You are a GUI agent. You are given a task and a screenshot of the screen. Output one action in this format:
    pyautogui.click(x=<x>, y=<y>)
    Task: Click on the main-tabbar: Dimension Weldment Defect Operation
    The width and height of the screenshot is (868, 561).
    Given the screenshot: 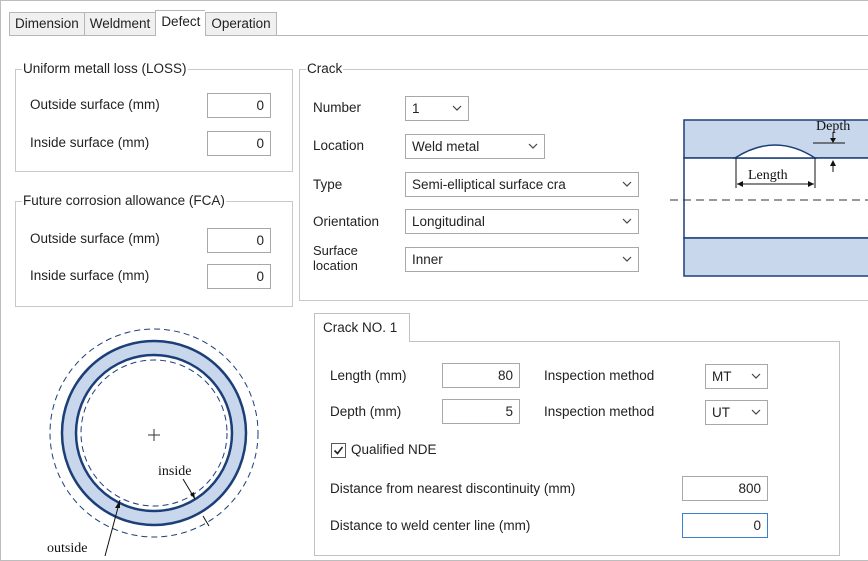 What is the action you would take?
    pyautogui.click(x=143, y=23)
    